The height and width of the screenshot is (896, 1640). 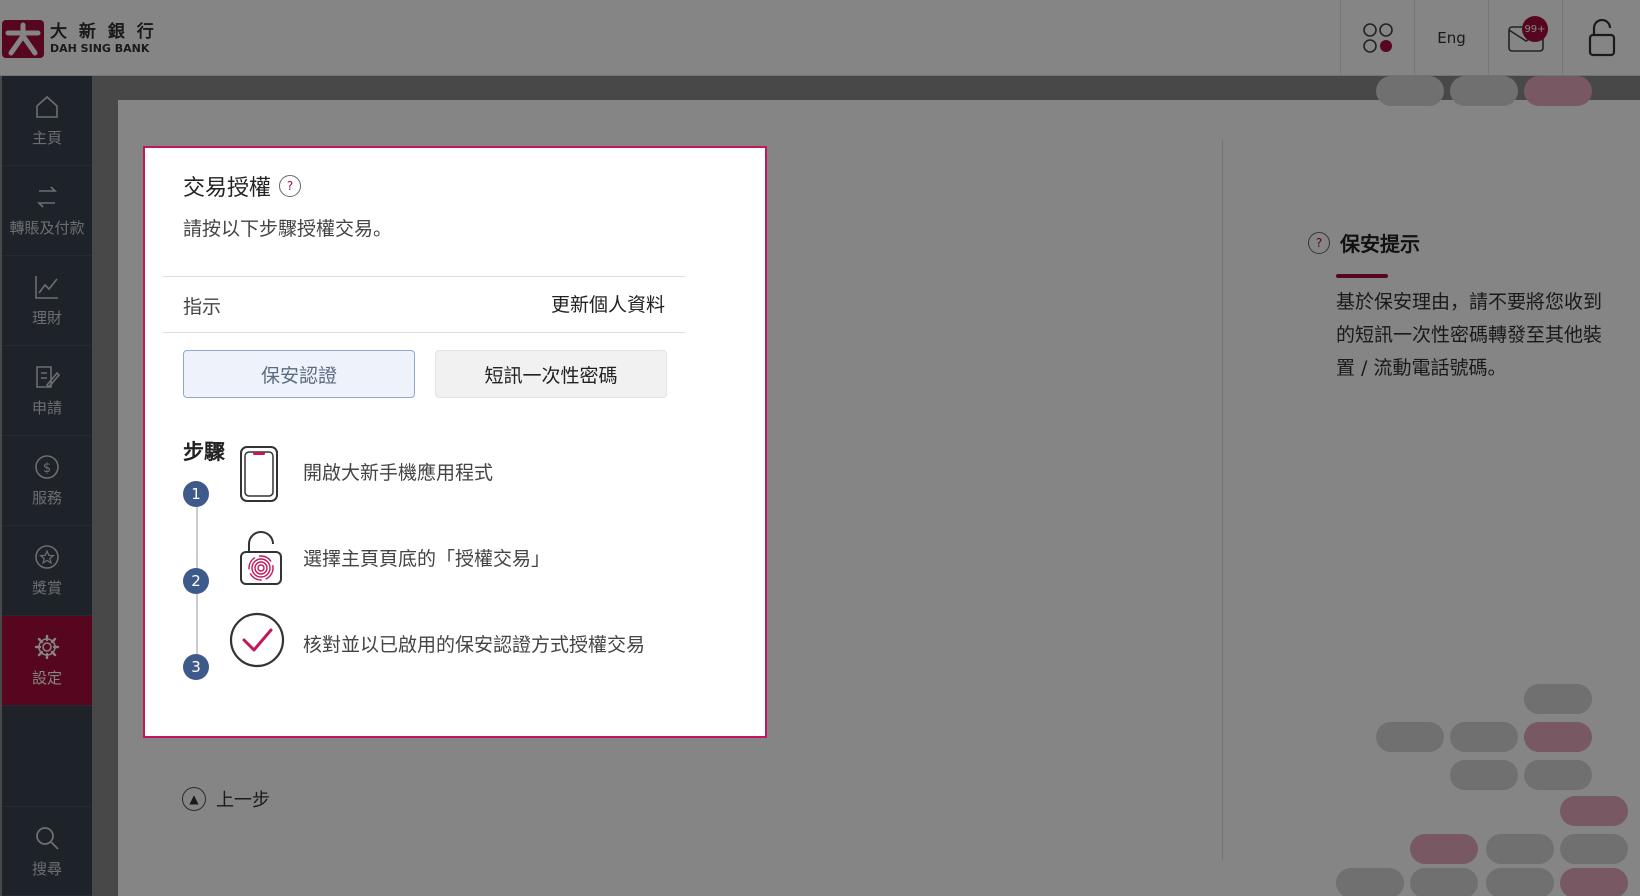 I want to click on help-icon: ?, so click(x=290, y=186).